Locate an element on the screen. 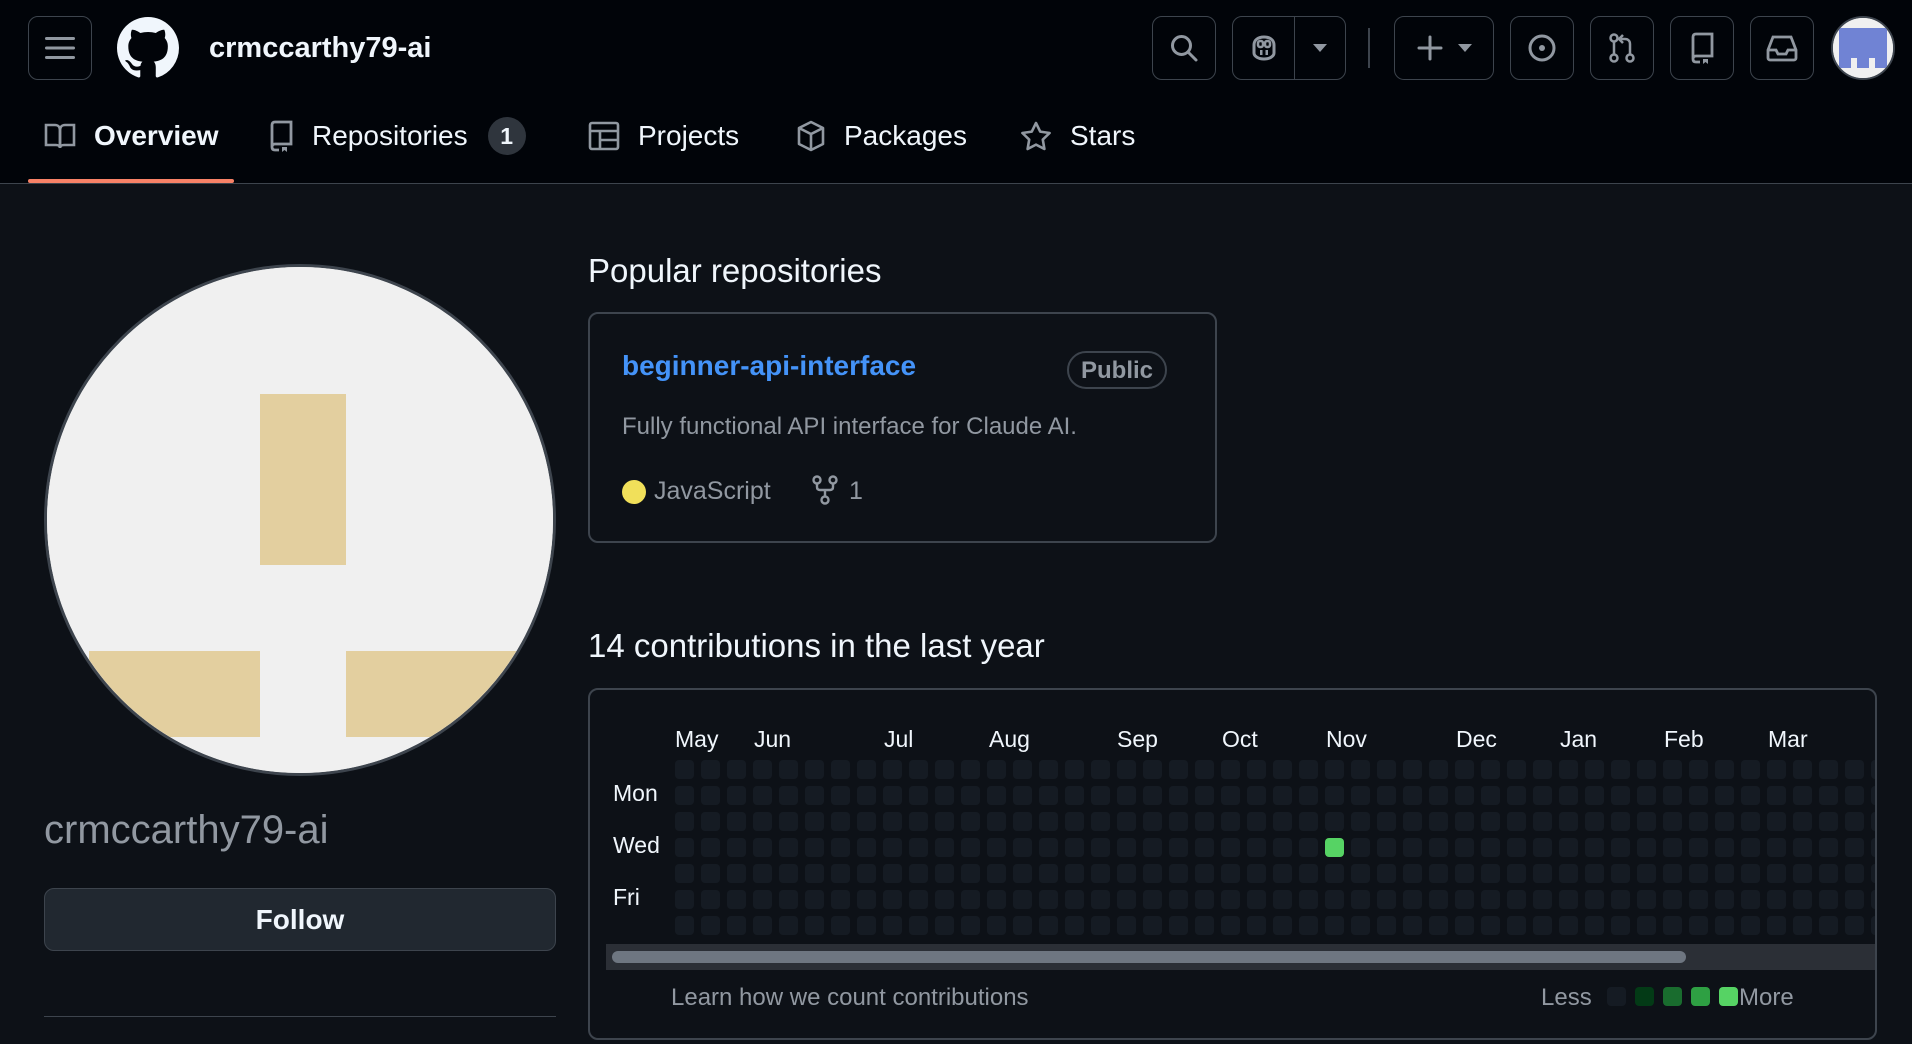  inbox-button is located at coordinates (1782, 48).